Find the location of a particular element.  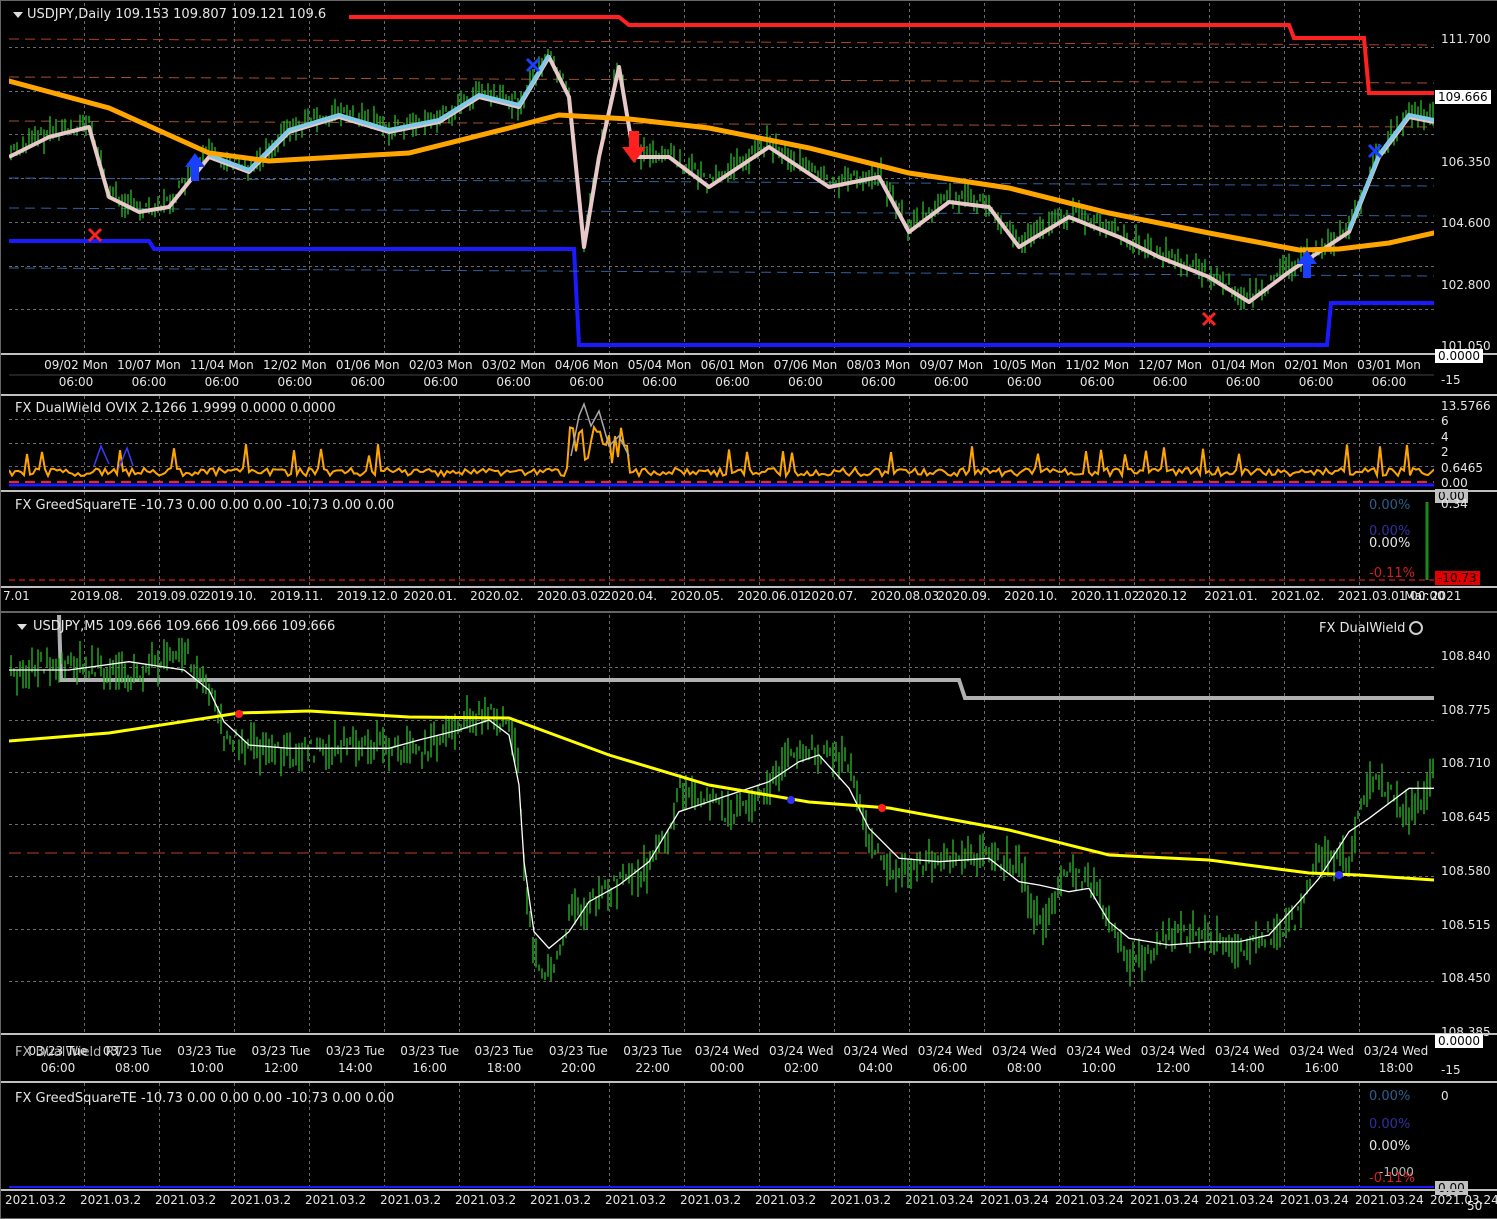

daily-current-price-tag: 109.666 is located at coordinates (1463, 97).